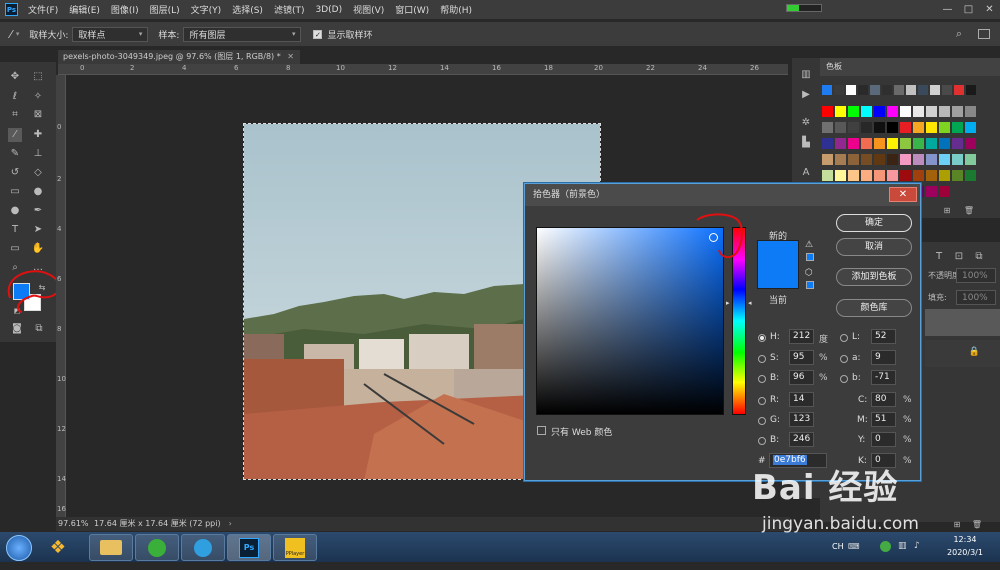 The height and width of the screenshot is (570, 1000). Describe the element at coordinates (976, 297) in the screenshot. I see `fill-field: 100%` at that location.